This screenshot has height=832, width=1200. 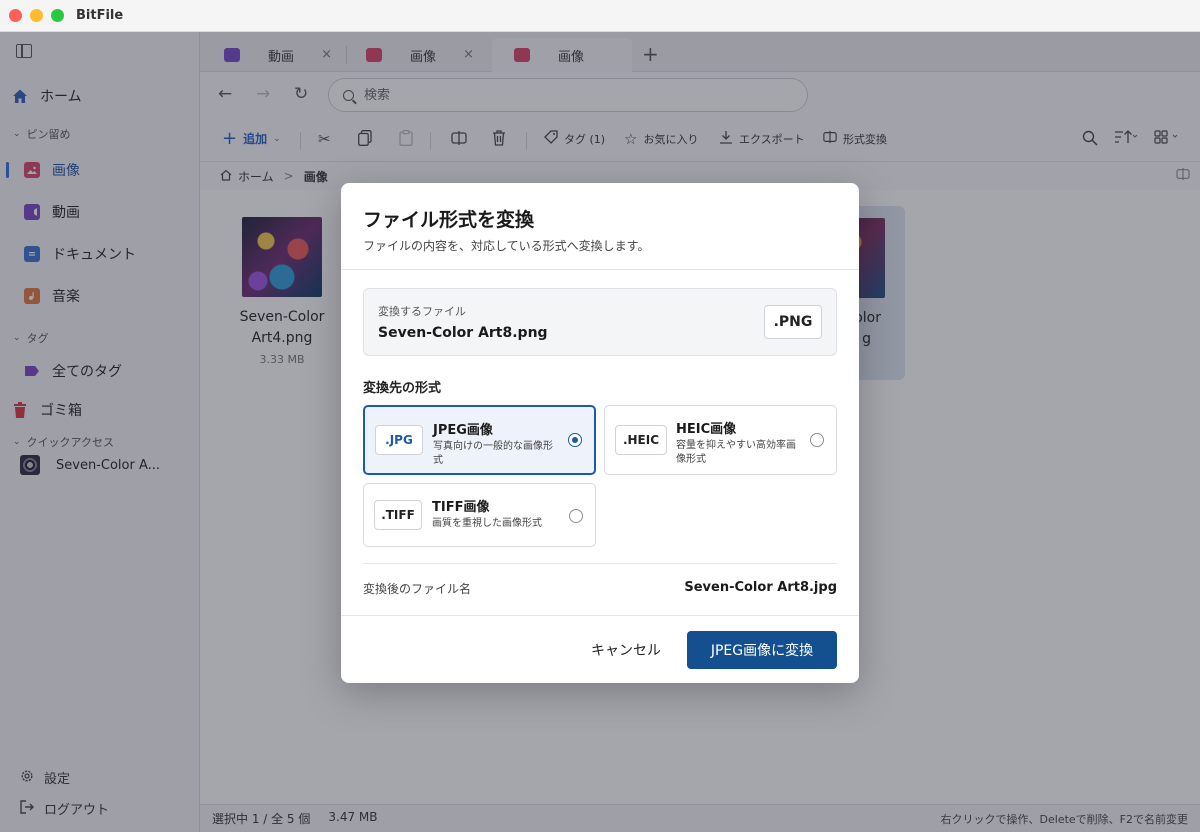 What do you see at coordinates (706, 429) in the screenshot?
I see `option-title: HEIC画像` at bounding box center [706, 429].